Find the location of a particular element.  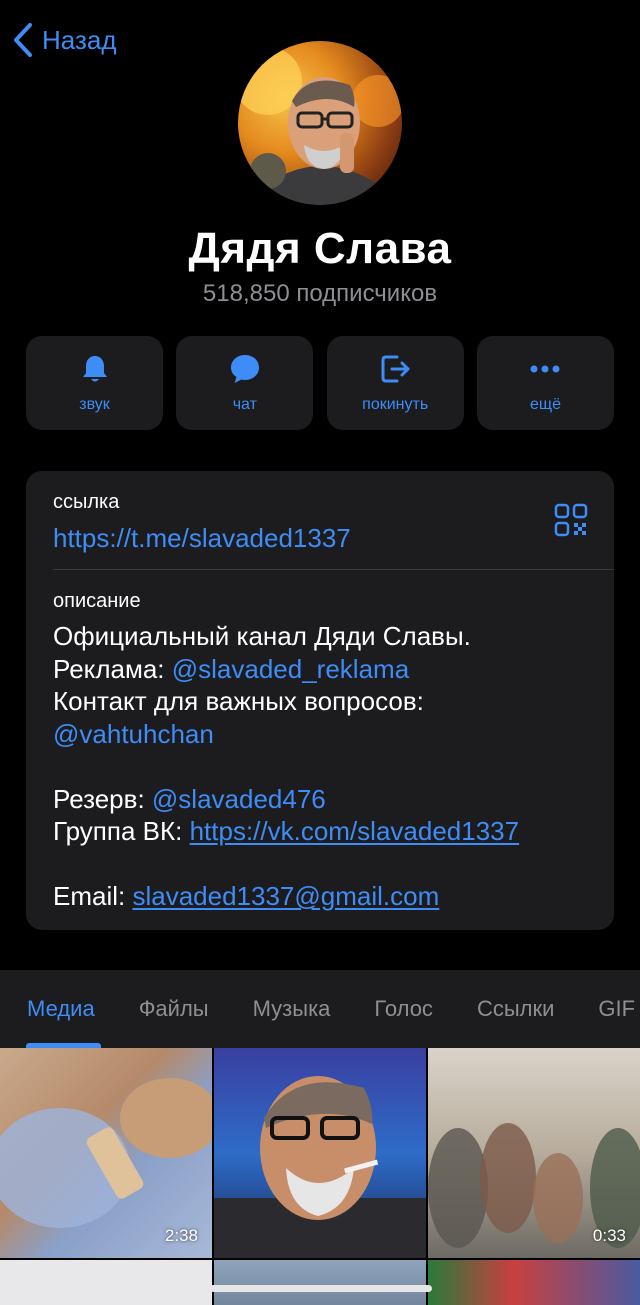

channel-avatar is located at coordinates (320, 123).